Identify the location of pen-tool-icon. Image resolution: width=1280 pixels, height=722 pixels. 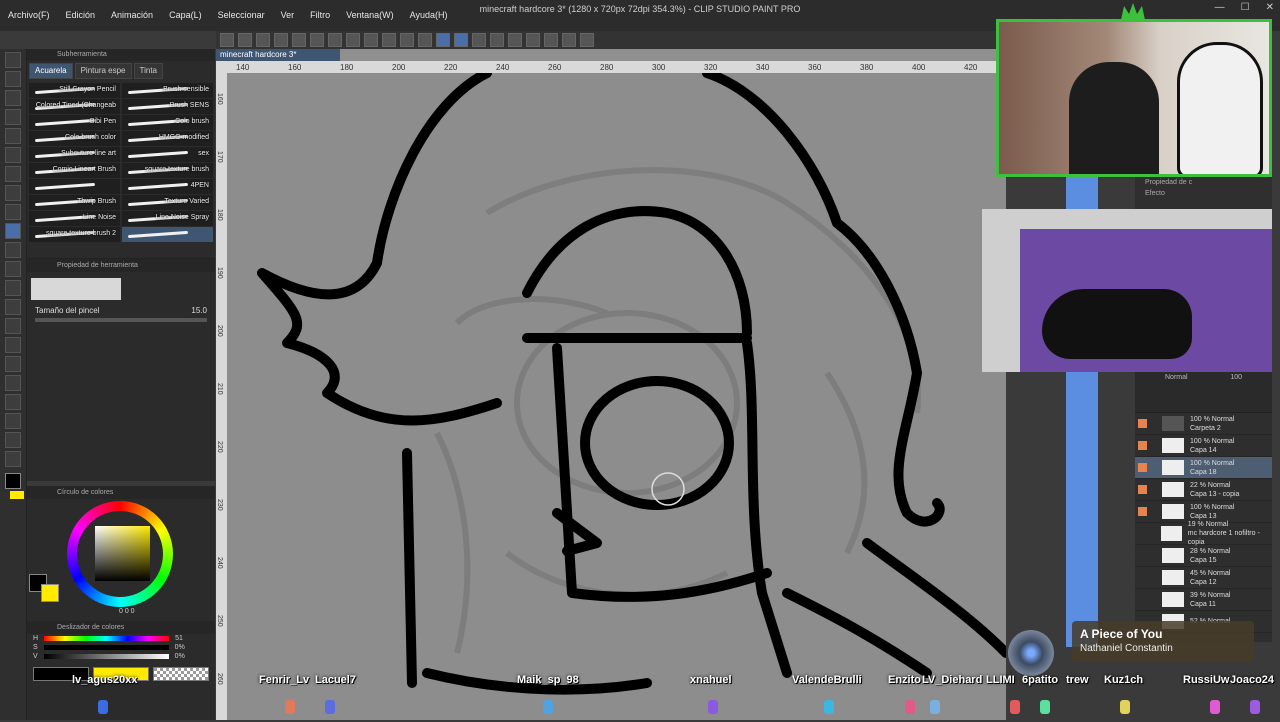
(13, 193).